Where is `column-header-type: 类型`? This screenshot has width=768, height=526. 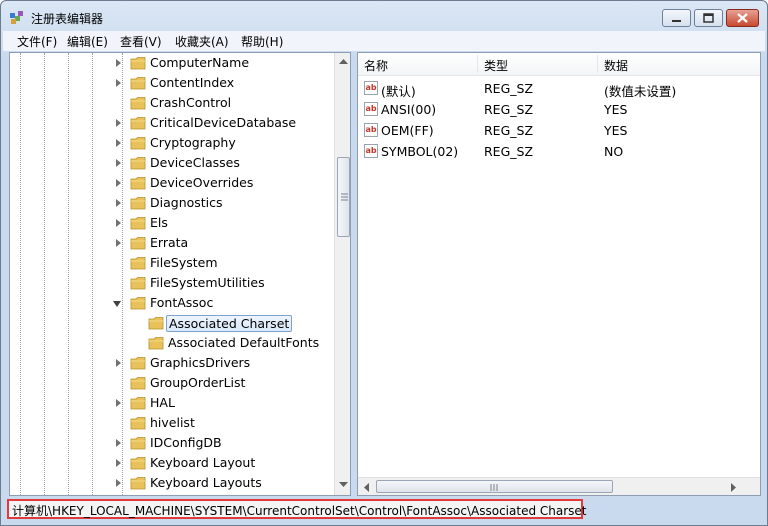
column-header-type: 类型 is located at coordinates (496, 65).